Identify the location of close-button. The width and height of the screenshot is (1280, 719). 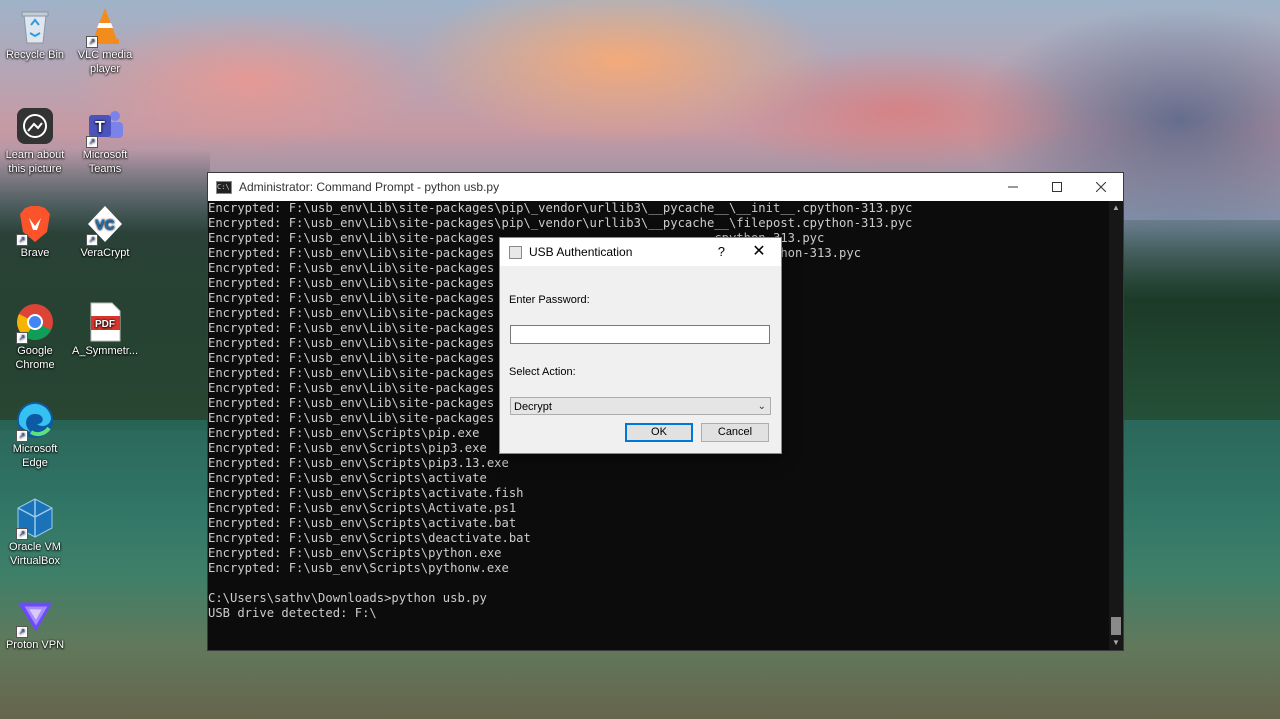
(1101, 187).